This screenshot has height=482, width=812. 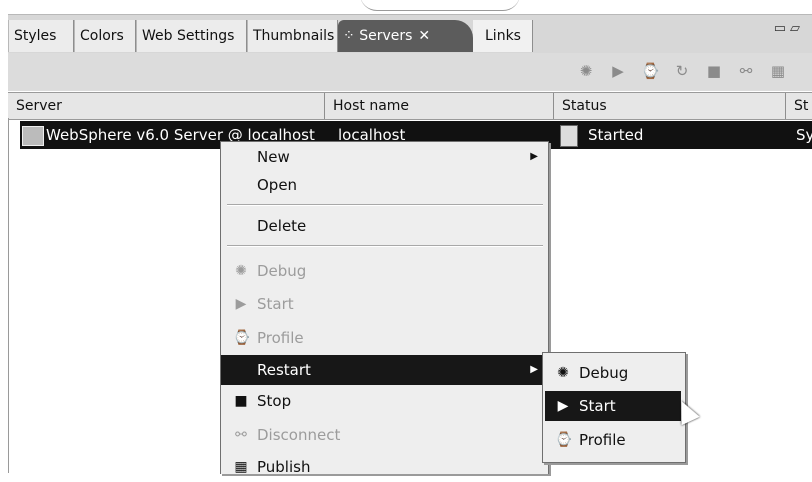 I want to click on menu-item-stop: ■ Stop, so click(x=384, y=401).